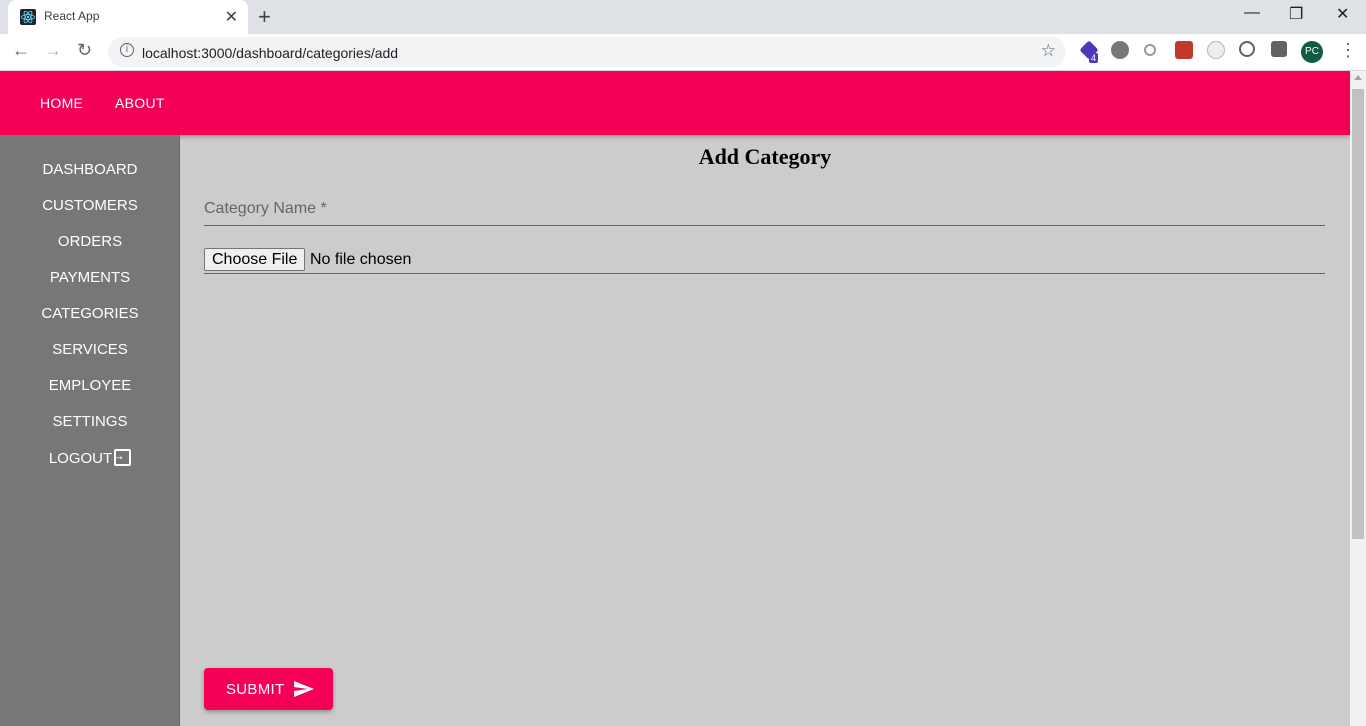 This screenshot has height=726, width=1366. I want to click on sidebar-item-settings: SETTINGS, so click(90, 421).